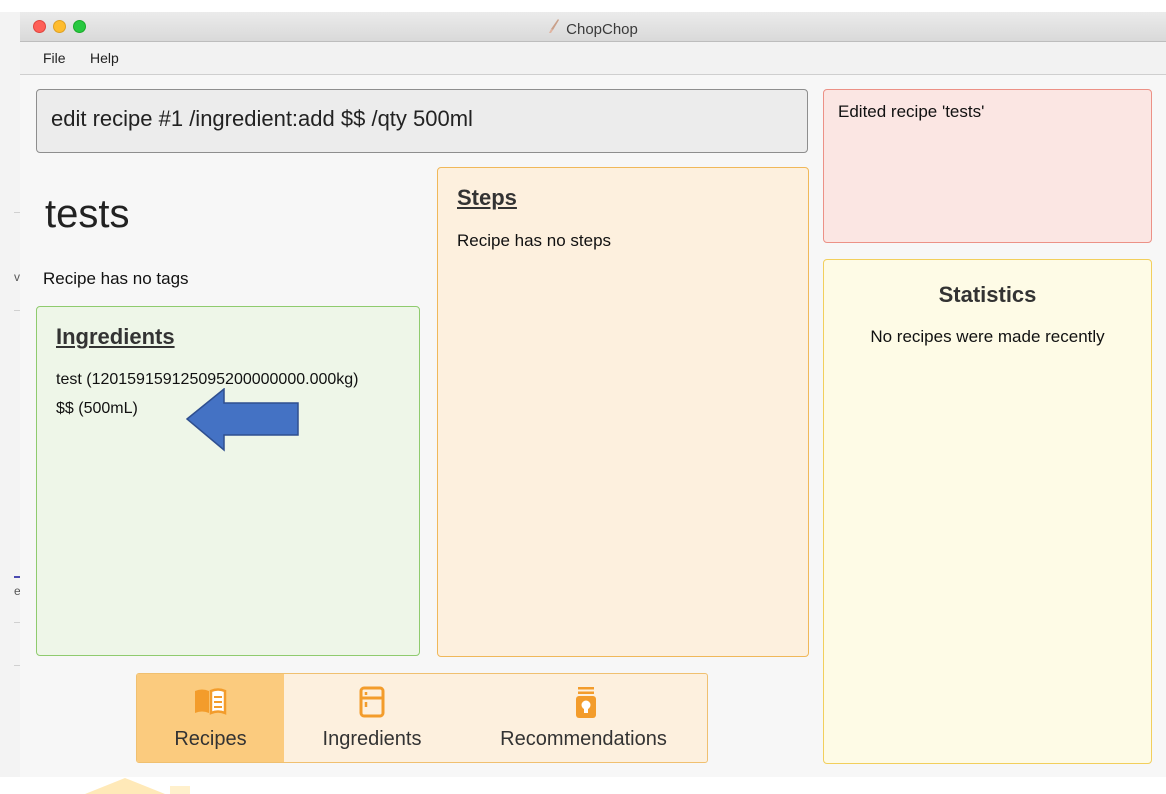  I want to click on tab-bar: Recipes Ingredients Recommendations, so click(422, 718).